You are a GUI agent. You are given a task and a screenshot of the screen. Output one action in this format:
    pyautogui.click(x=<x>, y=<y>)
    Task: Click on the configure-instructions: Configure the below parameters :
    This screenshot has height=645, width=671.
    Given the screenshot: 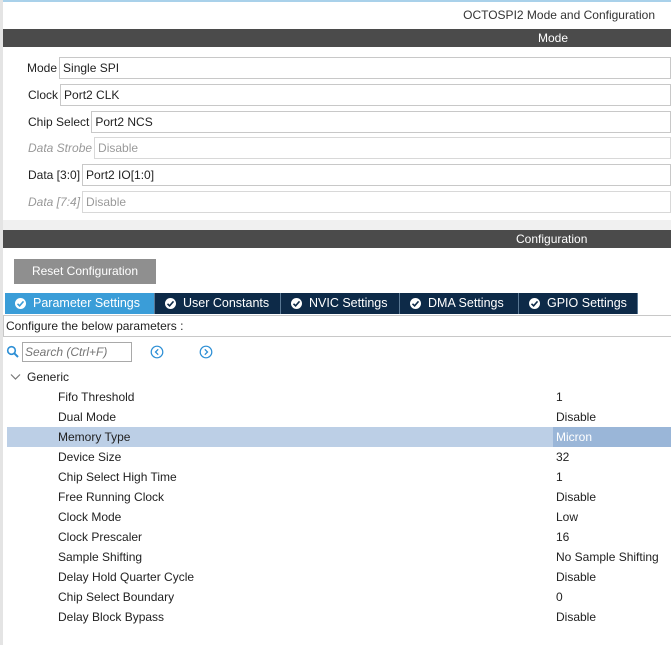 What is the action you would take?
    pyautogui.click(x=337, y=326)
    